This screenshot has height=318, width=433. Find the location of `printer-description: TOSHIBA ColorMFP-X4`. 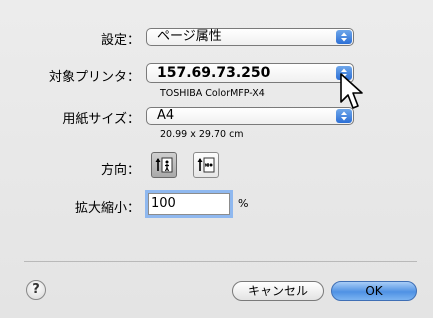

printer-description: TOSHIBA ColorMFP-X4 is located at coordinates (212, 93).